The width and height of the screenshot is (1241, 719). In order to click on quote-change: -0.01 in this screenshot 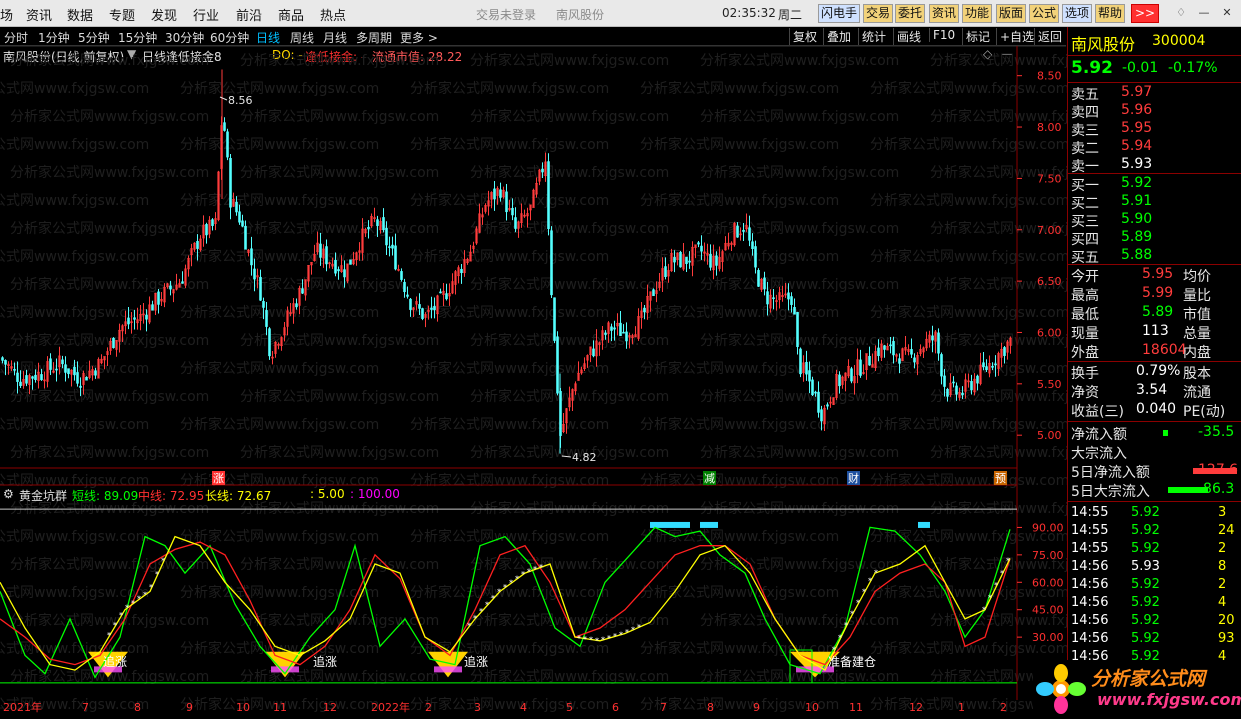, I will do `click(1140, 68)`.